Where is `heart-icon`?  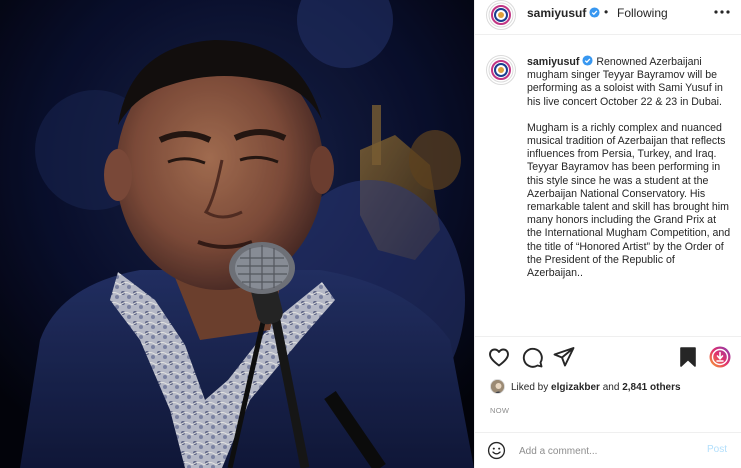
heart-icon is located at coordinates (499, 357).